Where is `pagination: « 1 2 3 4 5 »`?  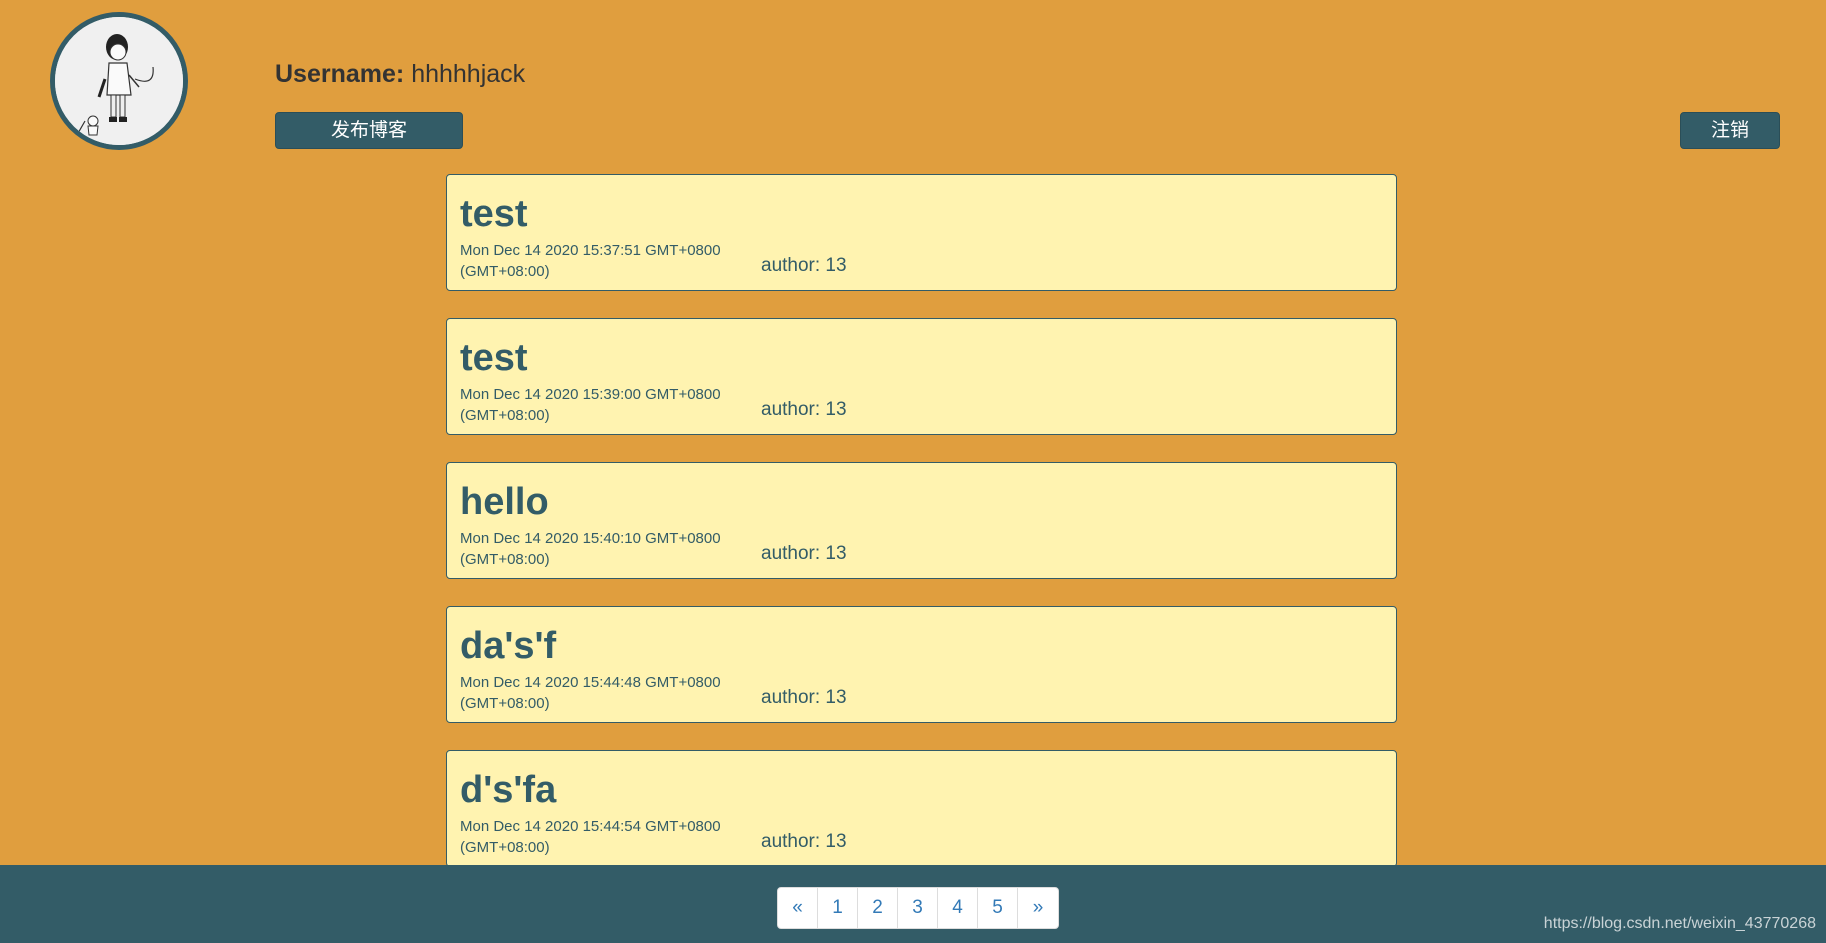 pagination: « 1 2 3 4 5 » is located at coordinates (918, 908).